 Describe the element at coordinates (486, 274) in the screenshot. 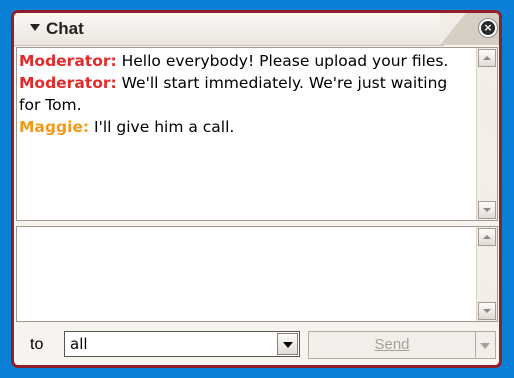

I see `input-scrollbar` at that location.